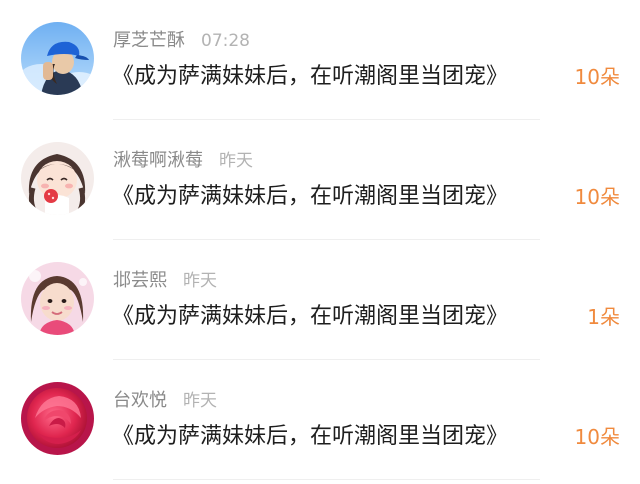 This screenshot has width=640, height=484. Describe the element at coordinates (149, 40) in the screenshot. I see `sender-name: 厚芝芒酥` at that location.